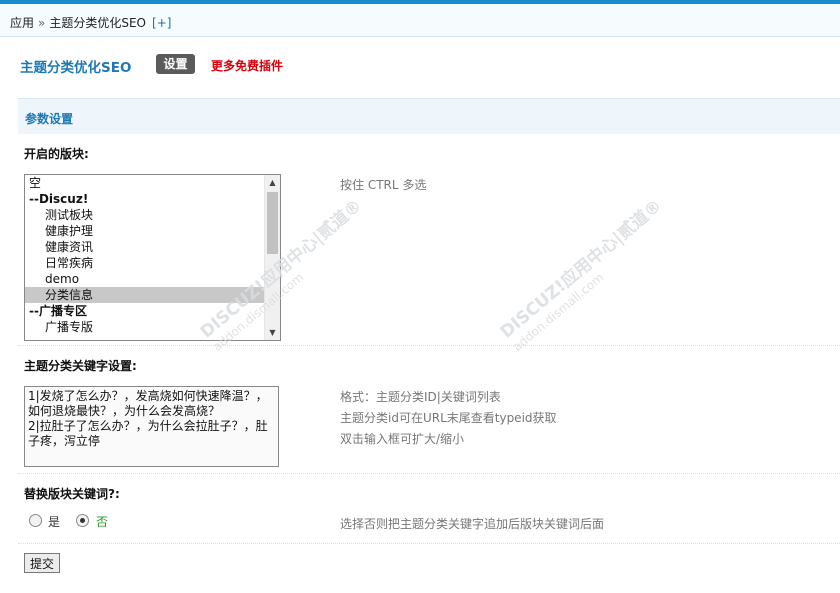 The height and width of the screenshot is (593, 840). I want to click on section-title: 参数设置, so click(49, 119).